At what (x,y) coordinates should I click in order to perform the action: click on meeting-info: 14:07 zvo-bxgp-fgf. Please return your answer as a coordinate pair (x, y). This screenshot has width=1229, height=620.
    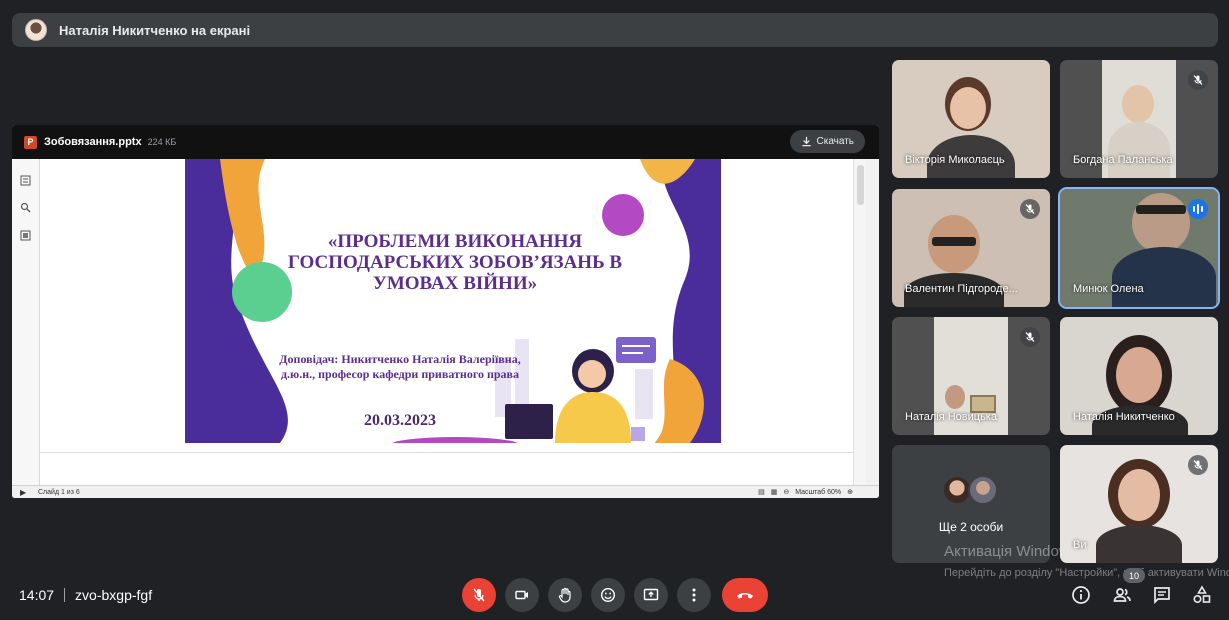
    Looking at the image, I should click on (85, 595).